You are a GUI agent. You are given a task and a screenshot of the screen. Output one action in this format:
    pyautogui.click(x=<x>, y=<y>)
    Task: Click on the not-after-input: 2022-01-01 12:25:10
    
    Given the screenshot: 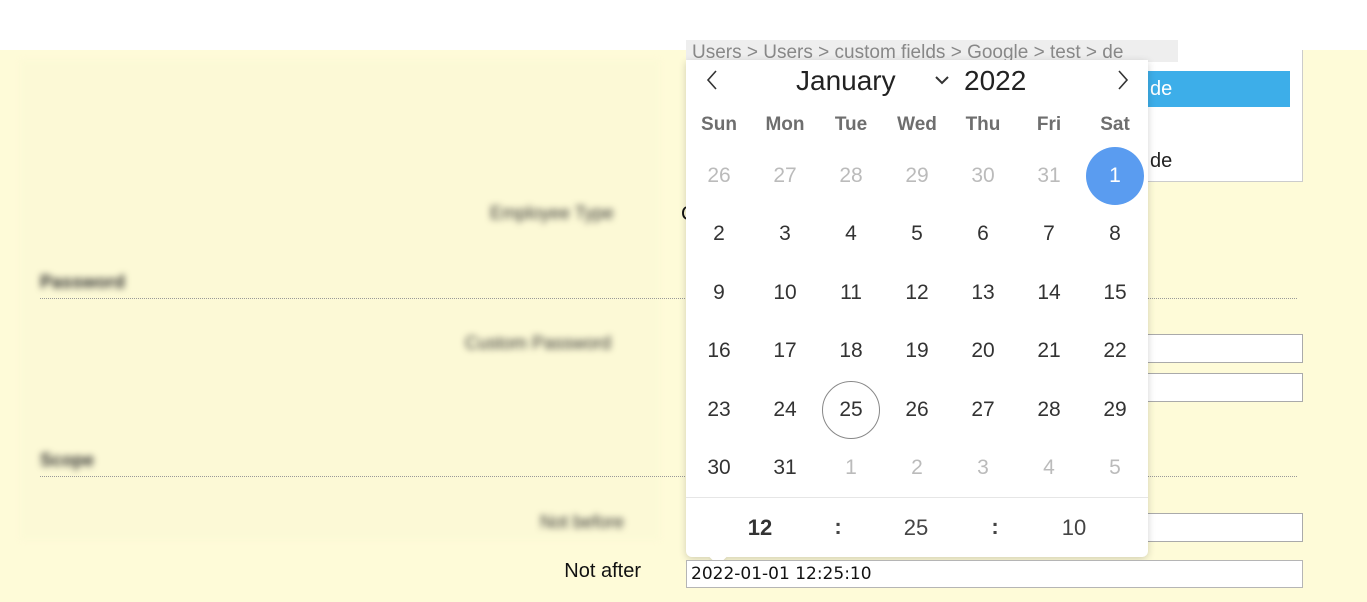 What is the action you would take?
    pyautogui.click(x=994, y=574)
    